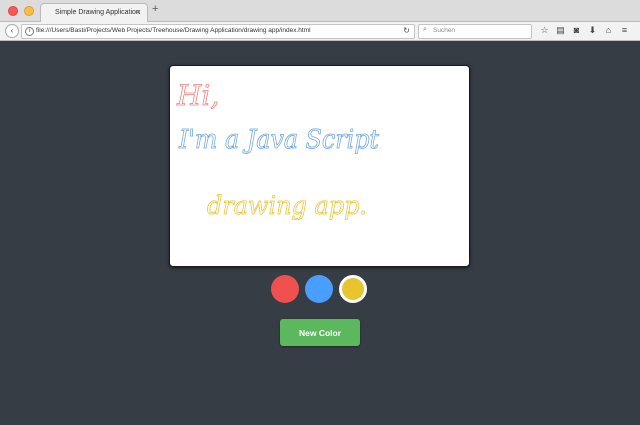 This screenshot has height=425, width=640. I want to click on toolbar-icons: ☆ ▤ ◙ ⬇ ⌂ ≡, so click(584, 30).